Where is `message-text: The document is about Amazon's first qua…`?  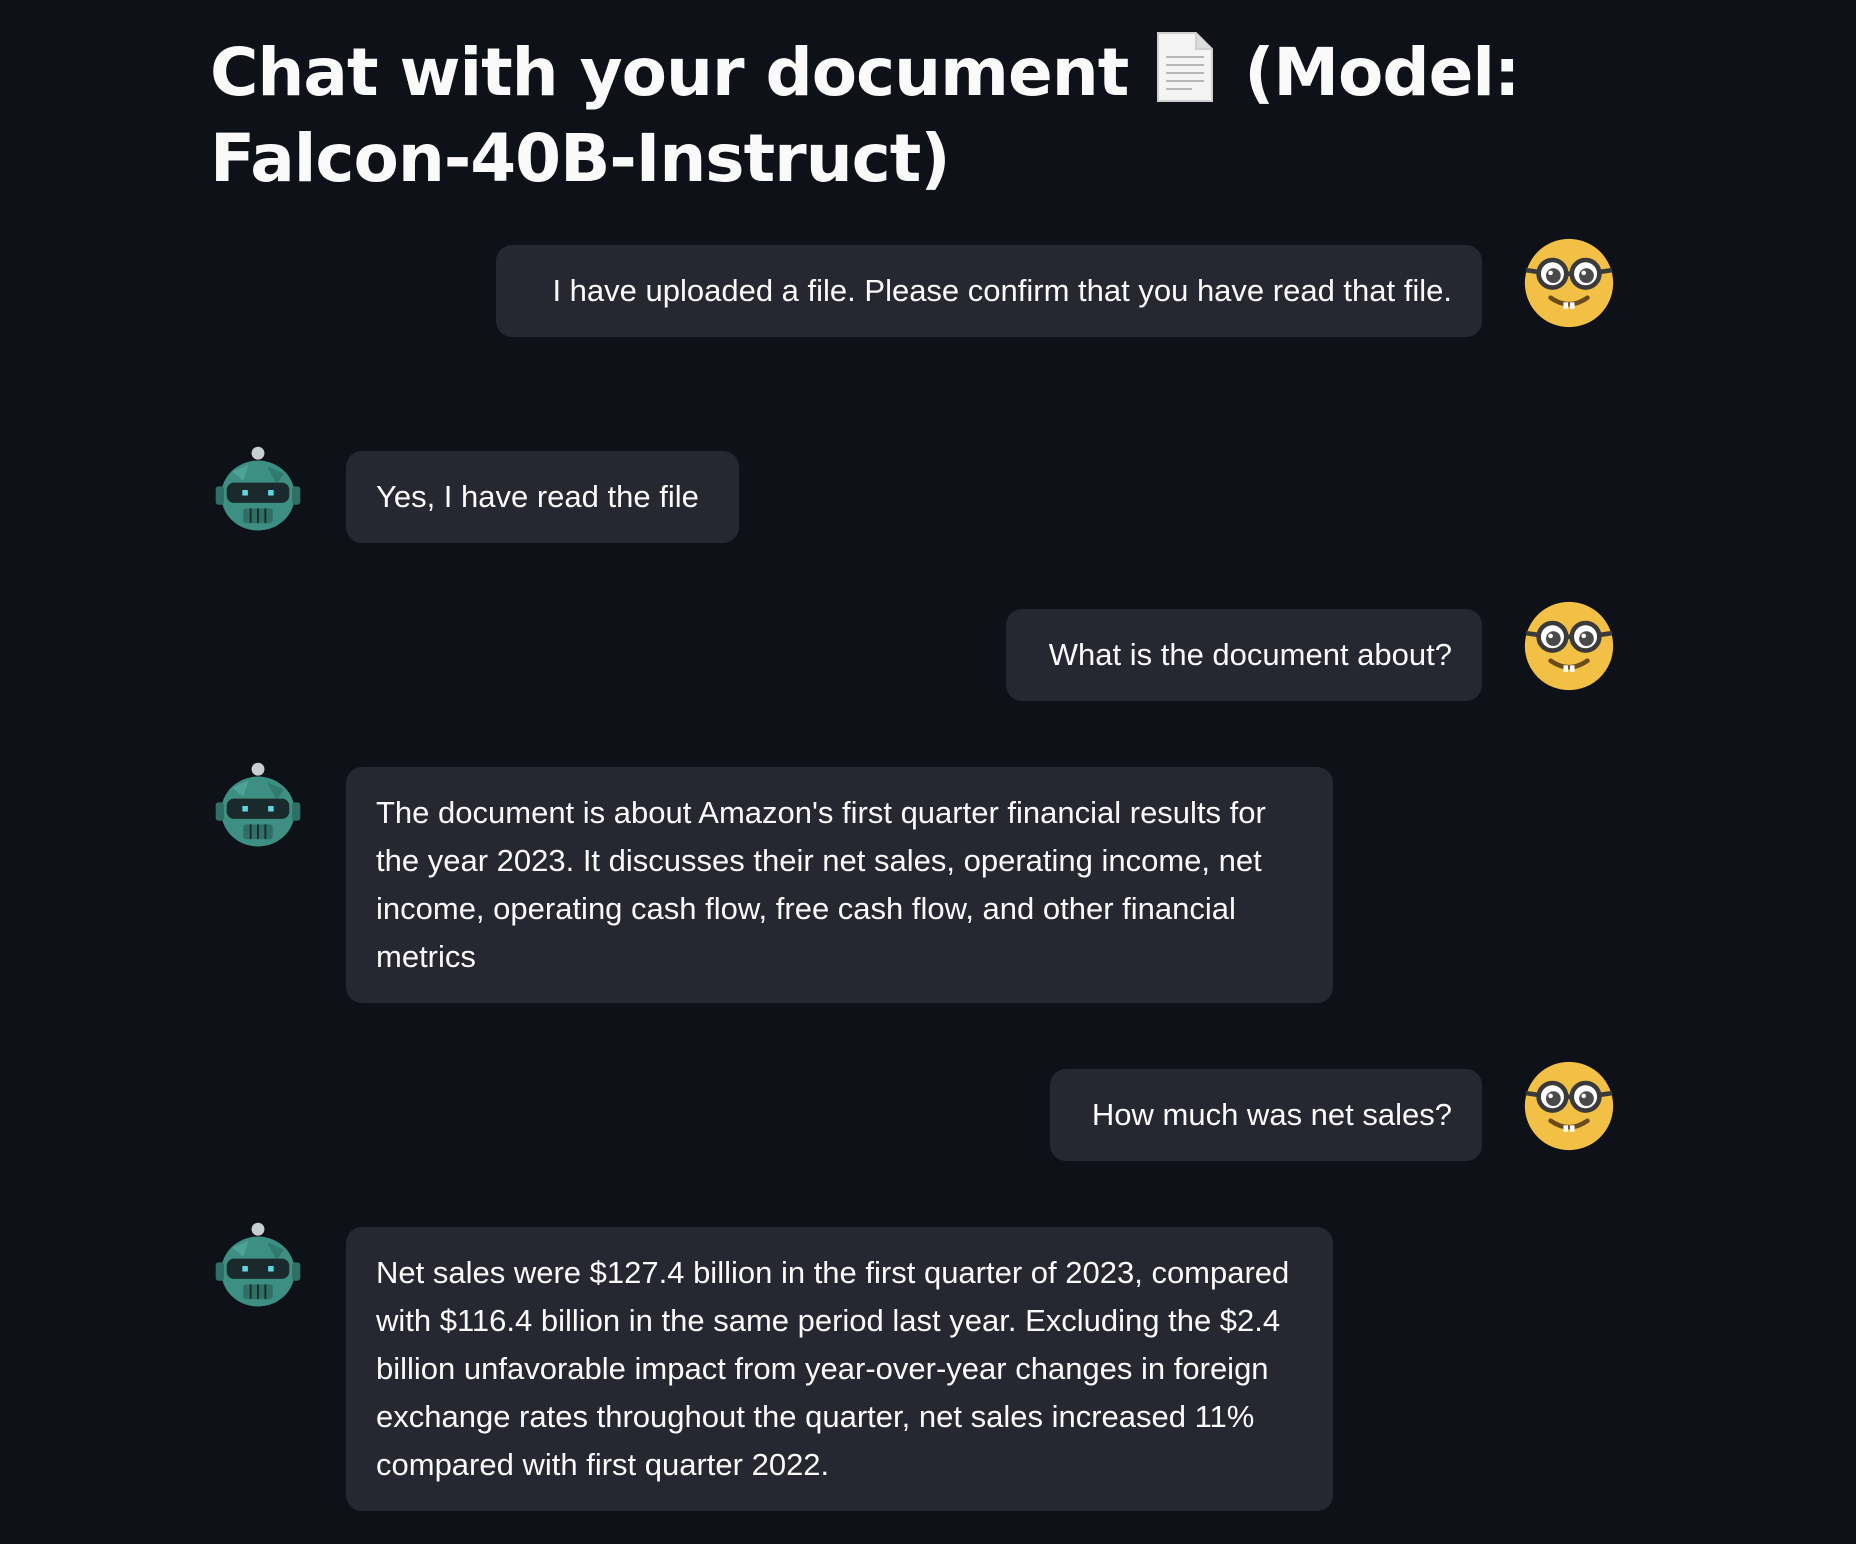 message-text: The document is about Amazon's first qua… is located at coordinates (821, 884).